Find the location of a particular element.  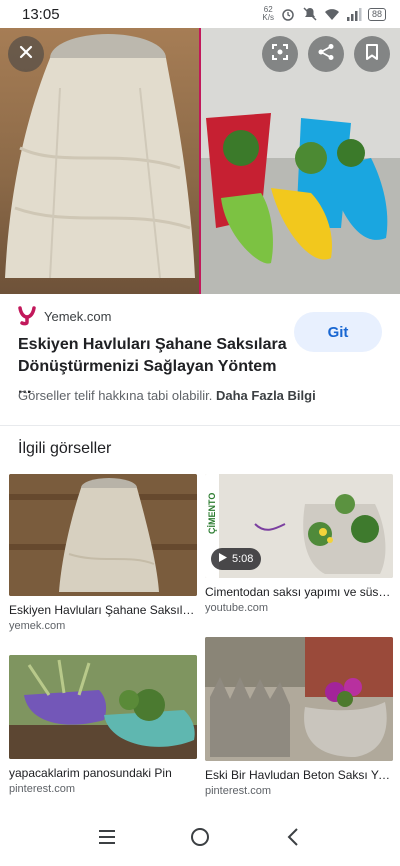

source-row: Yemek.com is located at coordinates (64, 316).